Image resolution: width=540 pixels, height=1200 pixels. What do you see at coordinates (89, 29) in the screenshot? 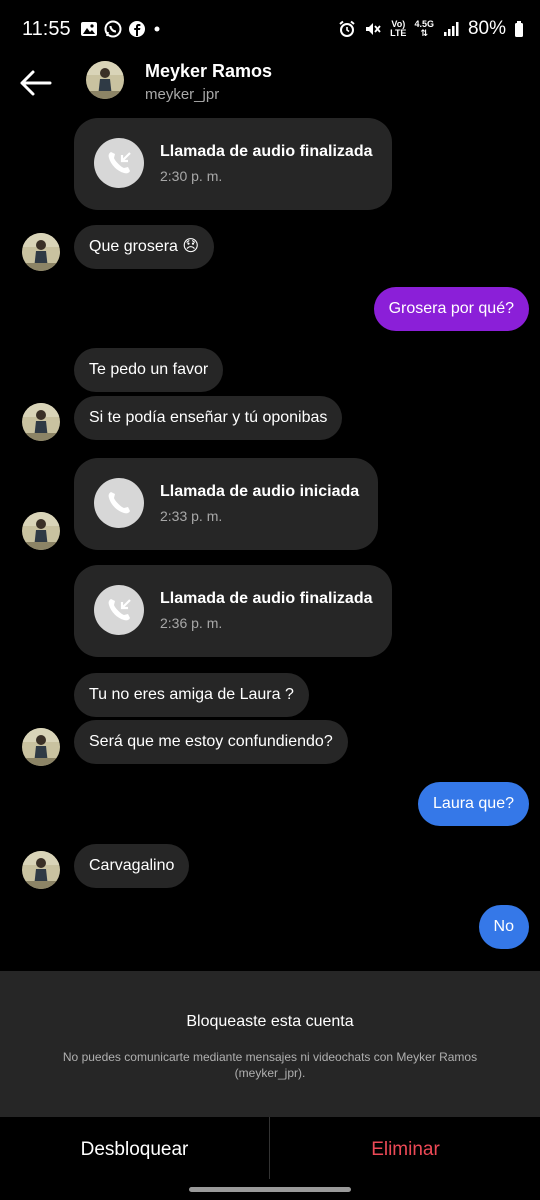
I see `gallery-icon` at bounding box center [89, 29].